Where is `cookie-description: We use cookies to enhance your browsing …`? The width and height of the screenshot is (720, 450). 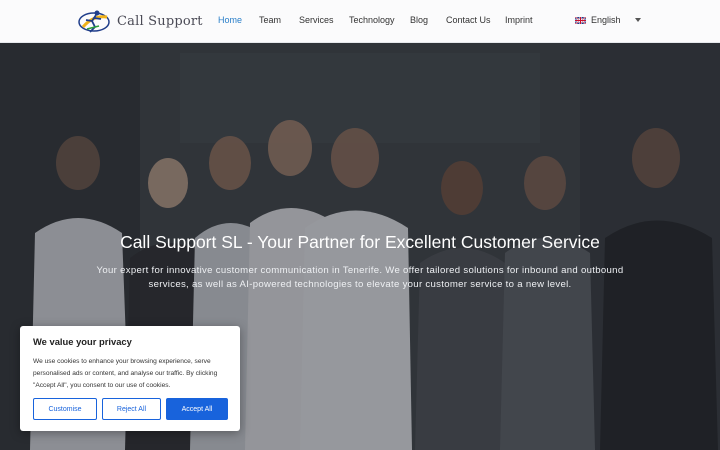
cookie-description: We use cookies to enhance your browsing … is located at coordinates (125, 373).